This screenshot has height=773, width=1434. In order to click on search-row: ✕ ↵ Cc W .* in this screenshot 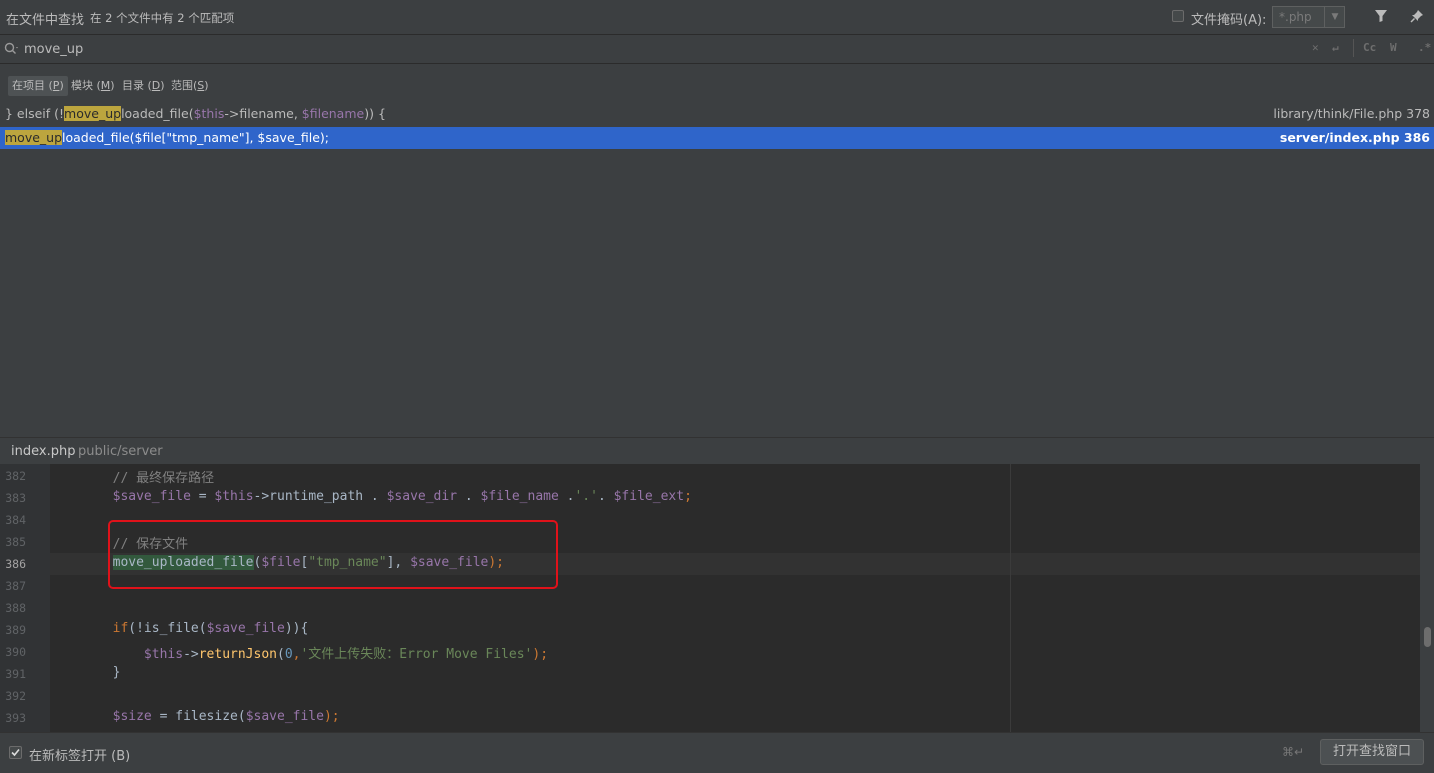, I will do `click(717, 49)`.